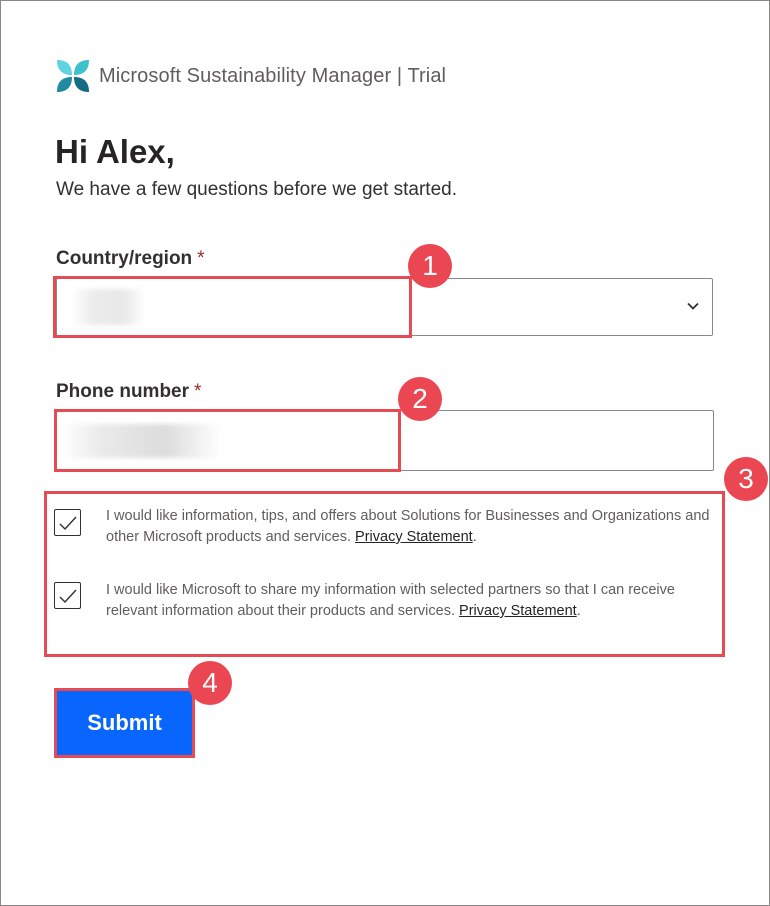 This screenshot has height=906, width=770. What do you see at coordinates (227, 440) in the screenshot?
I see `callout-highlight-phone` at bounding box center [227, 440].